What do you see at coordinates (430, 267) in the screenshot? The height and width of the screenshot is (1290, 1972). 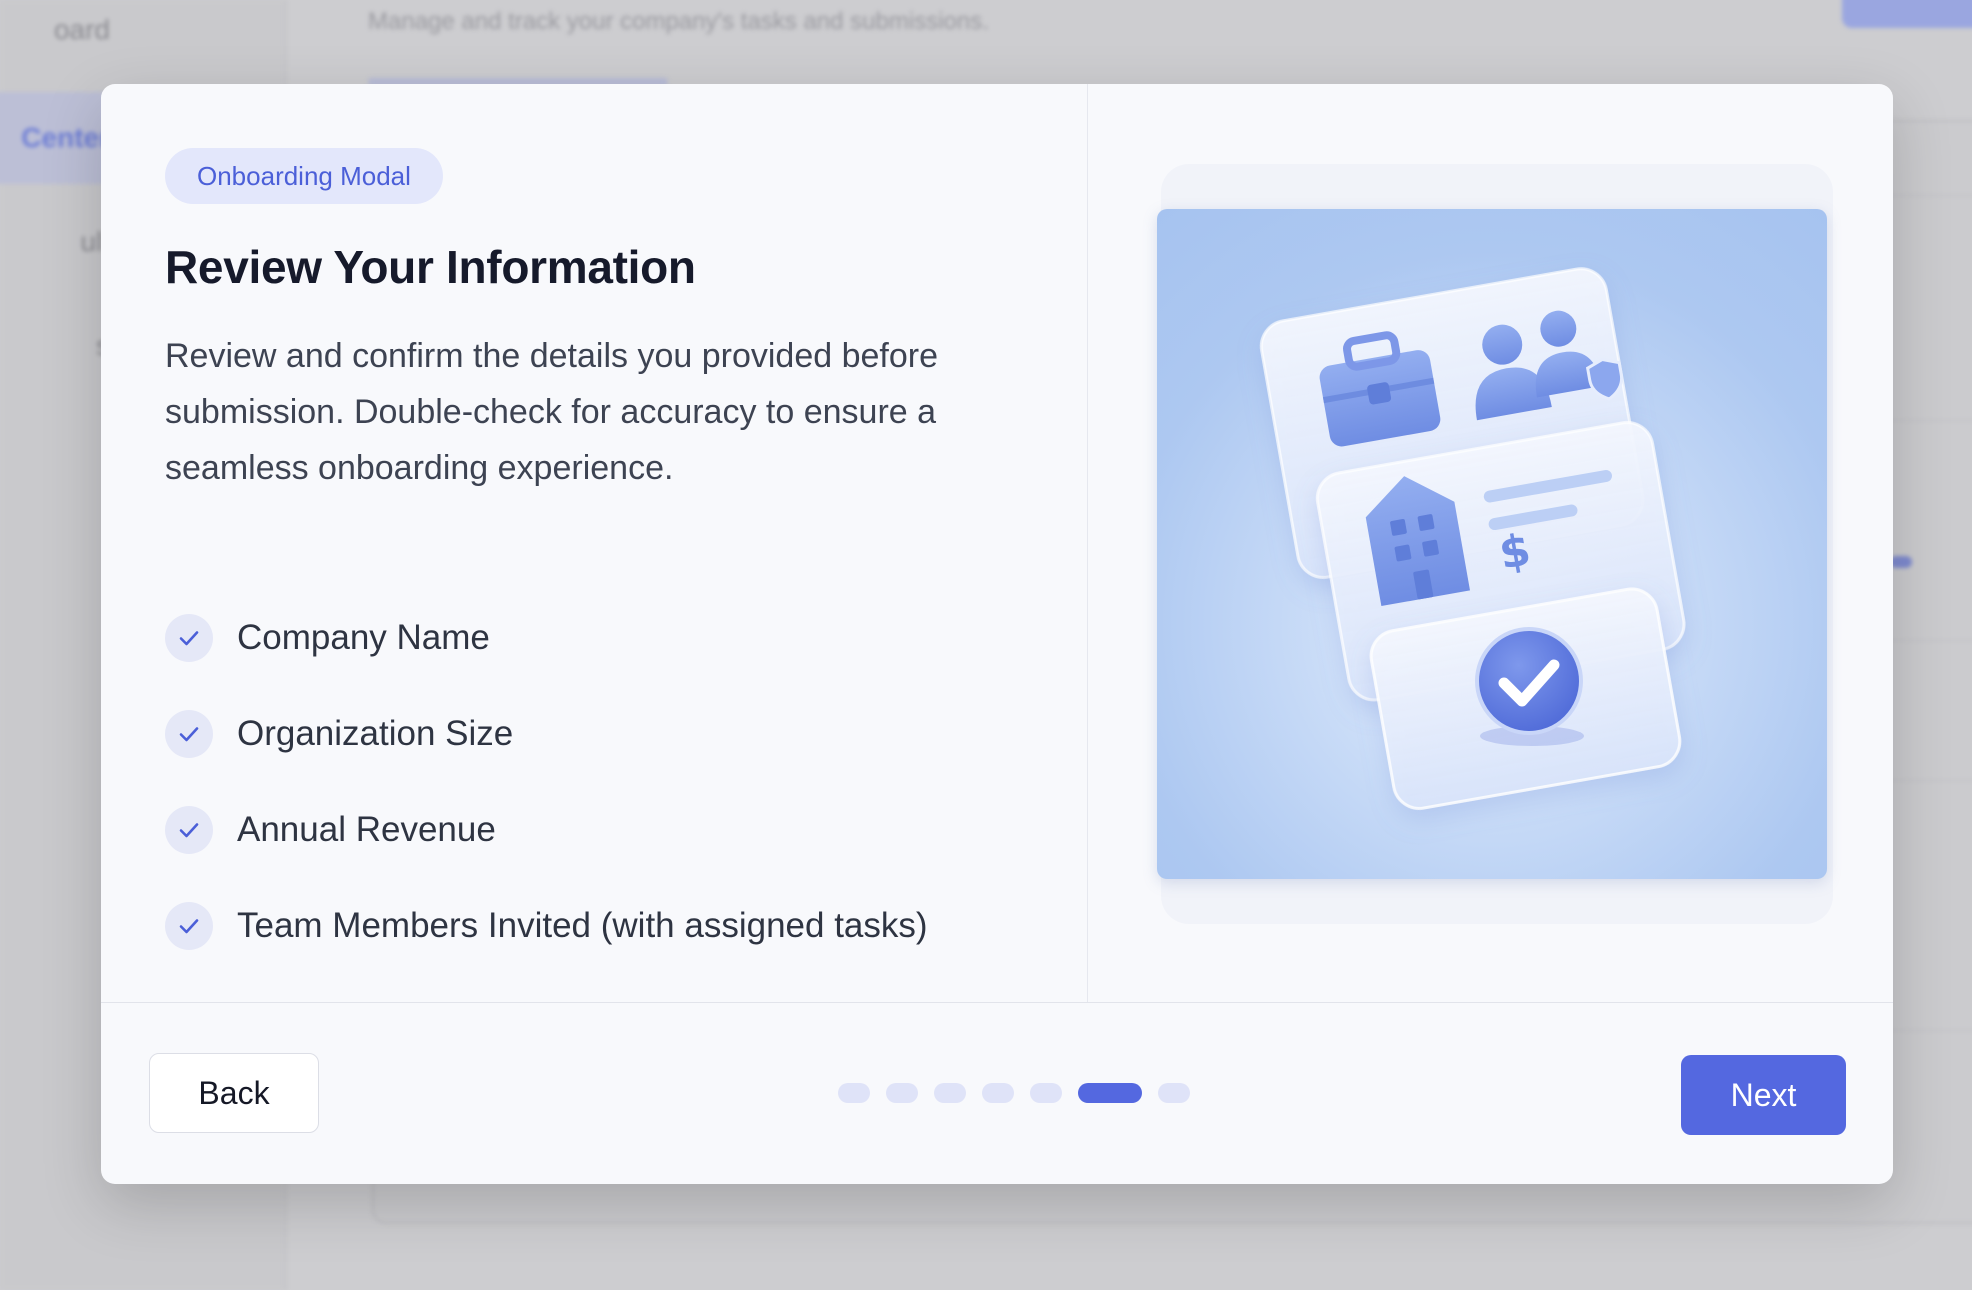 I see `modal-title: Review Your Information` at bounding box center [430, 267].